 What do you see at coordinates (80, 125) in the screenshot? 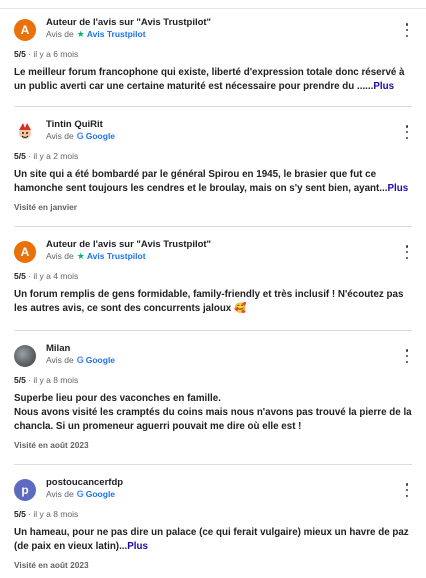
I see `author-name: Tintin QuiRit` at bounding box center [80, 125].